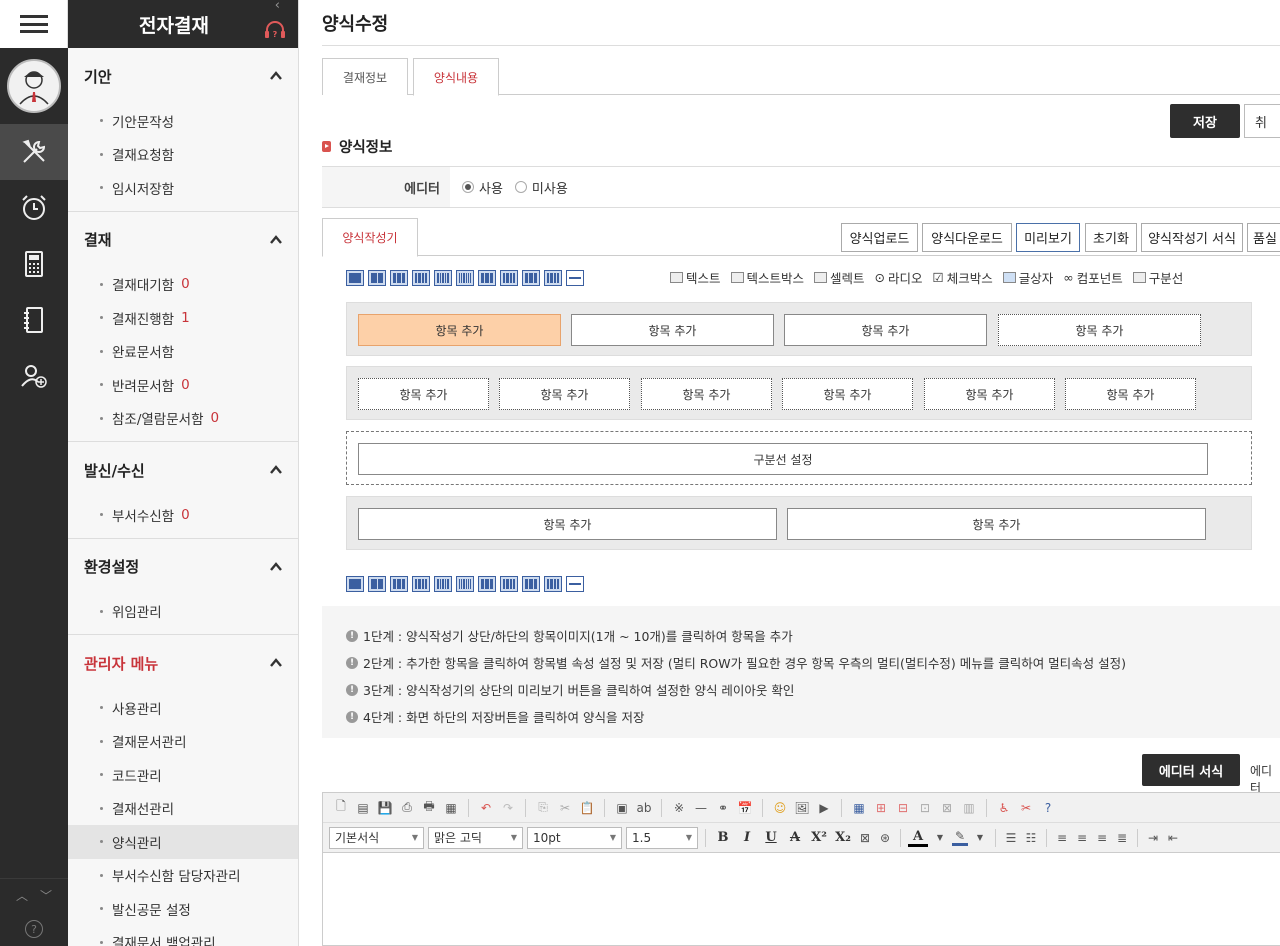 The image size is (1280, 946). Describe the element at coordinates (783, 459) in the screenshot. I see `divider-setting-cell: 구분선 설정` at that location.